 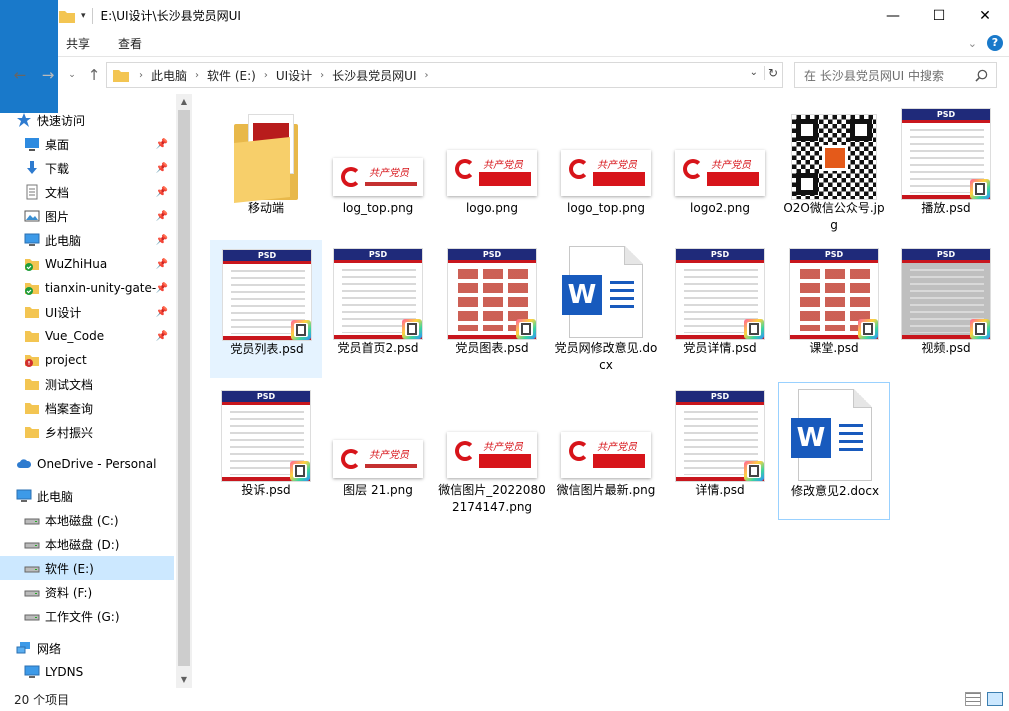 I want to click on nav-item: 本地磁盘 (C:), so click(x=87, y=520).